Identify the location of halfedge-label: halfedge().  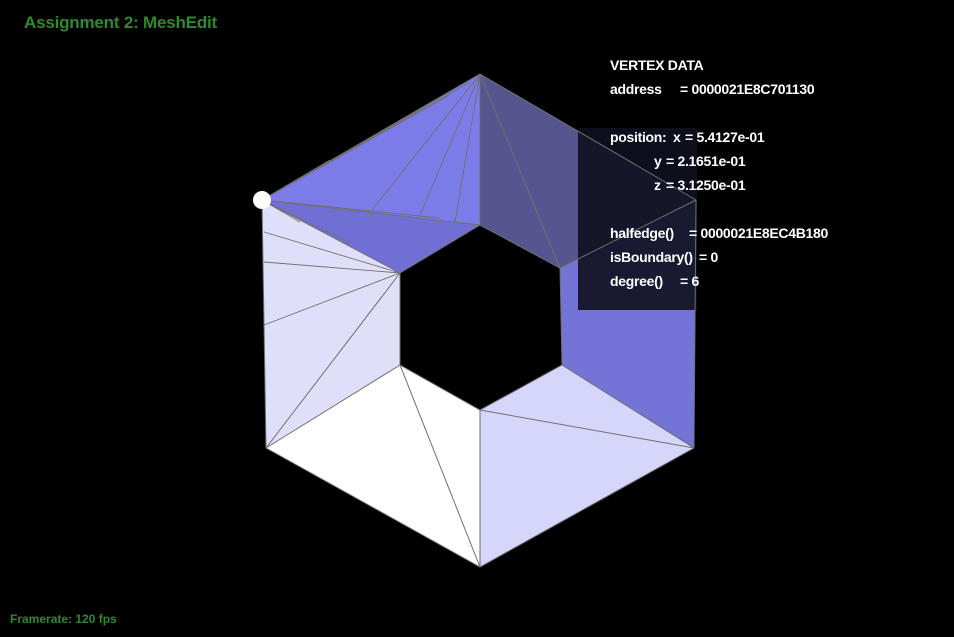
(642, 233).